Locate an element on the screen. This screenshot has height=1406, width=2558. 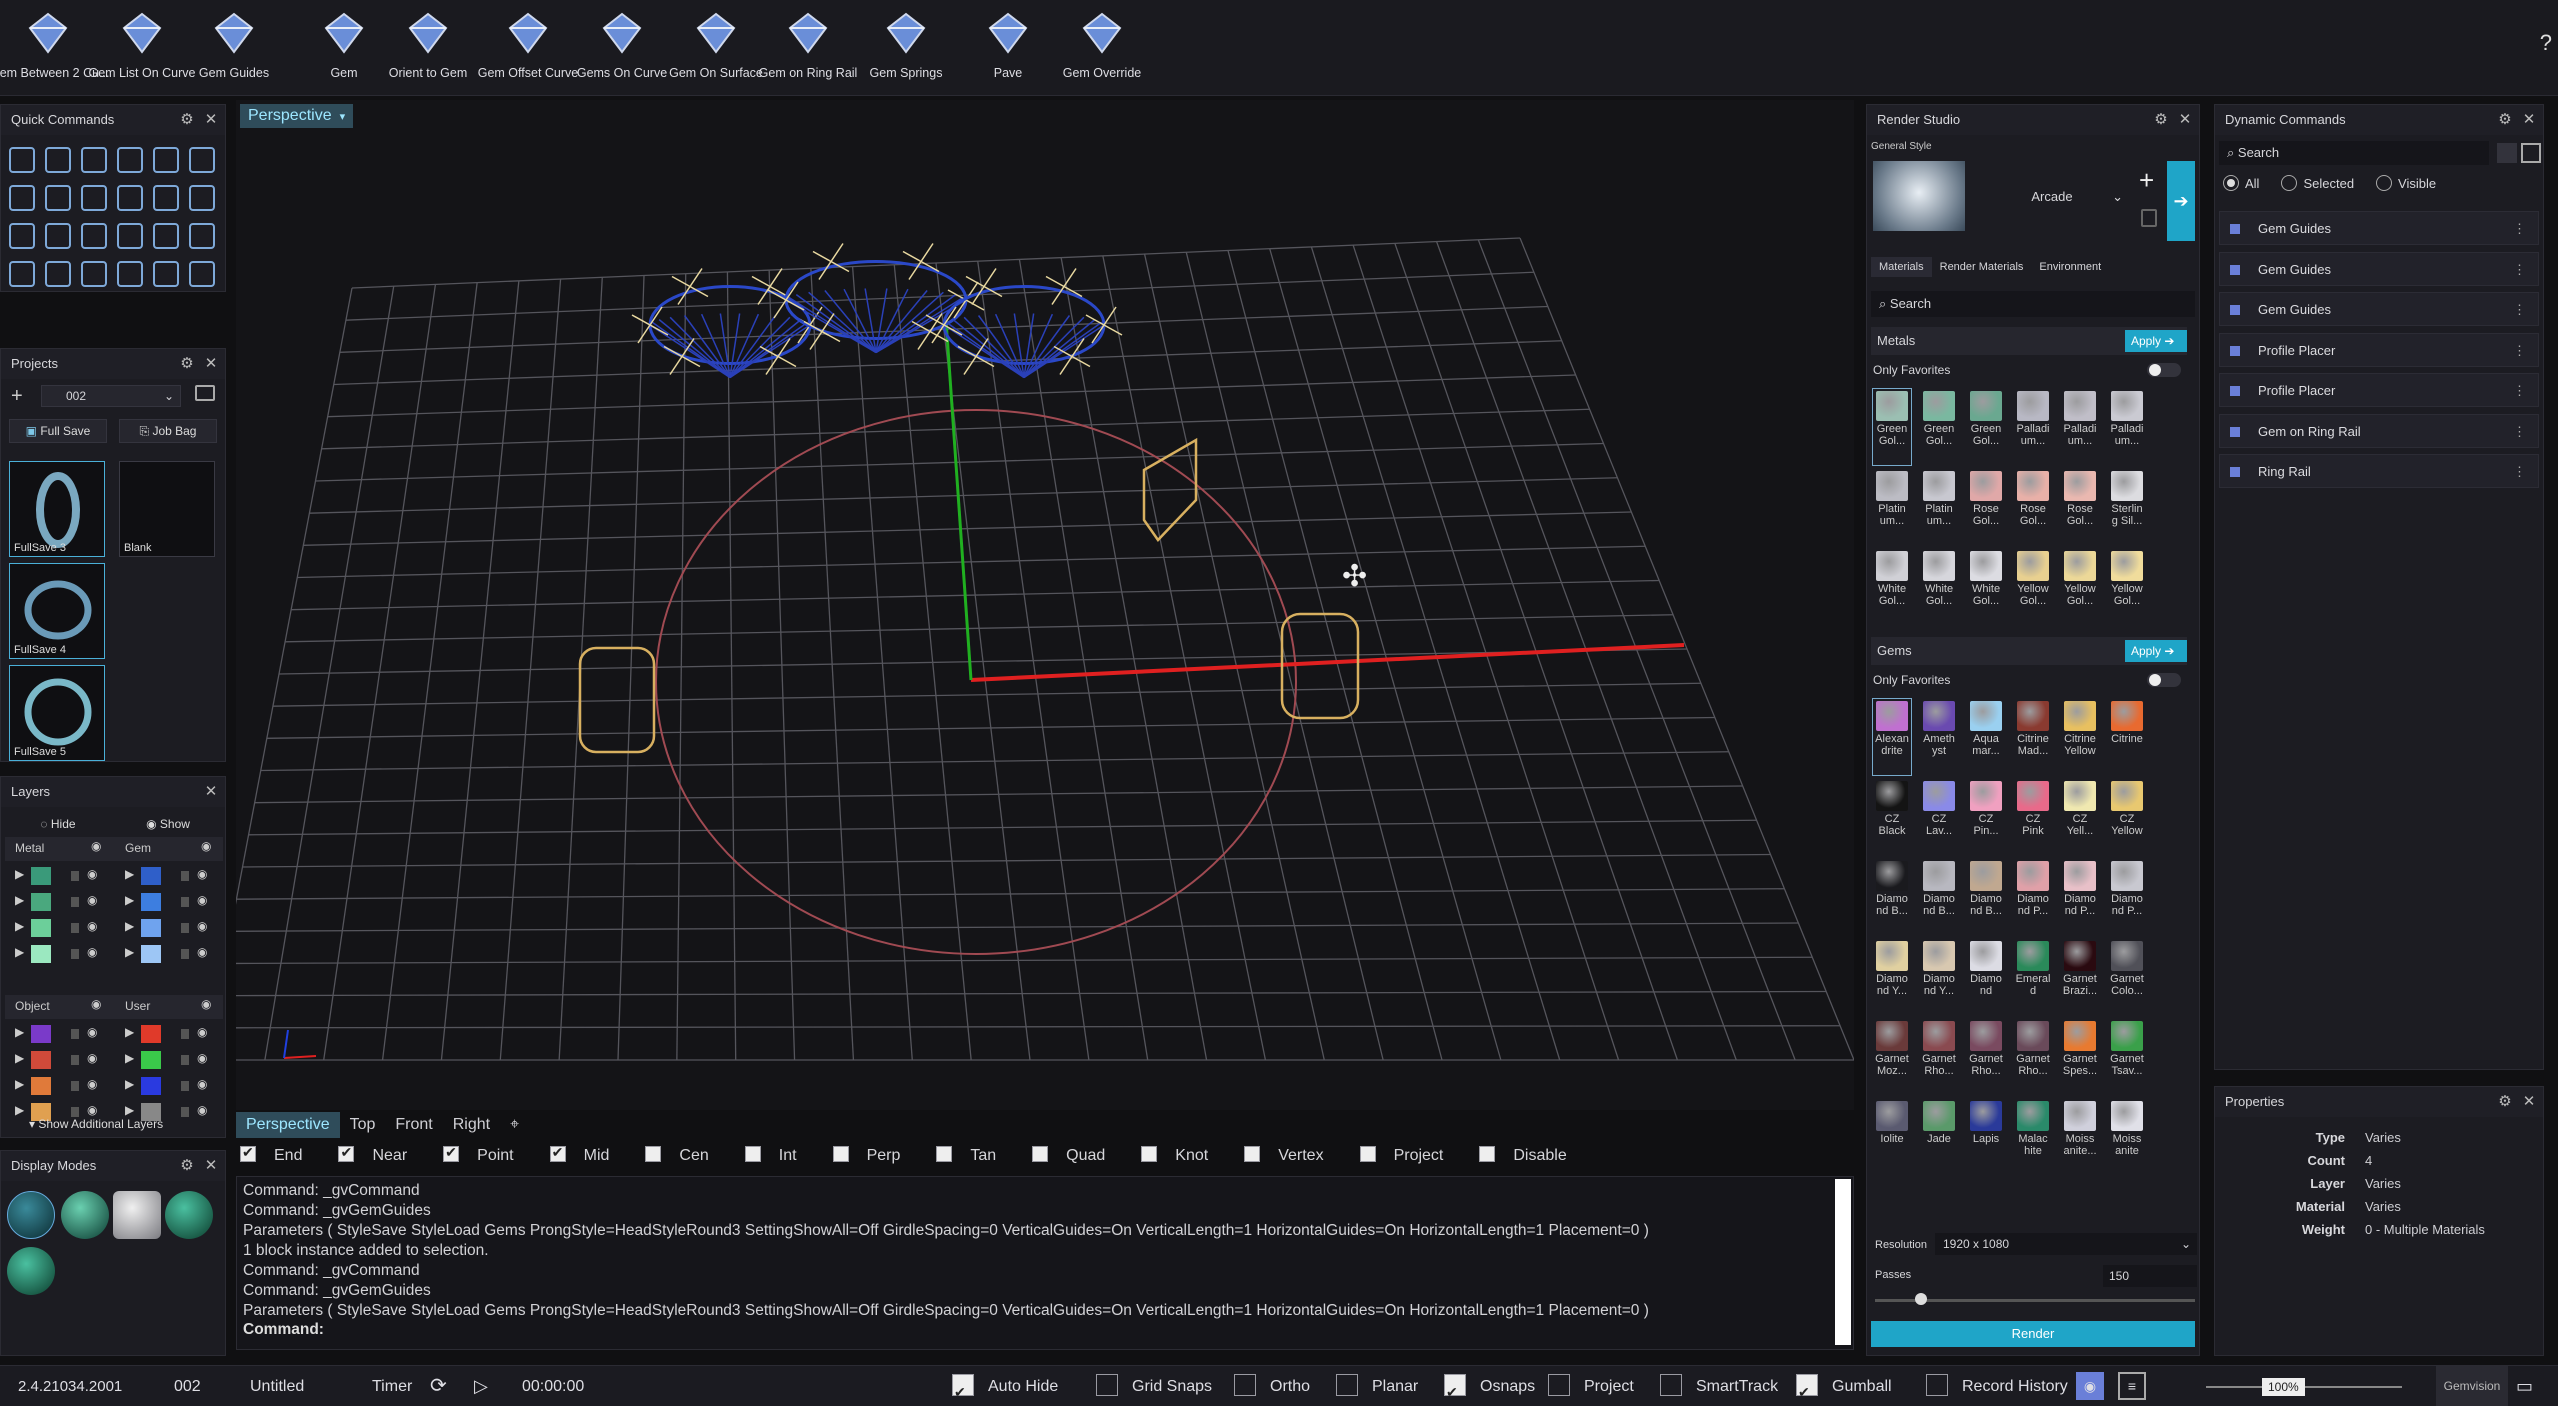
material-swatch: Lapis is located at coordinates (1986, 1137).